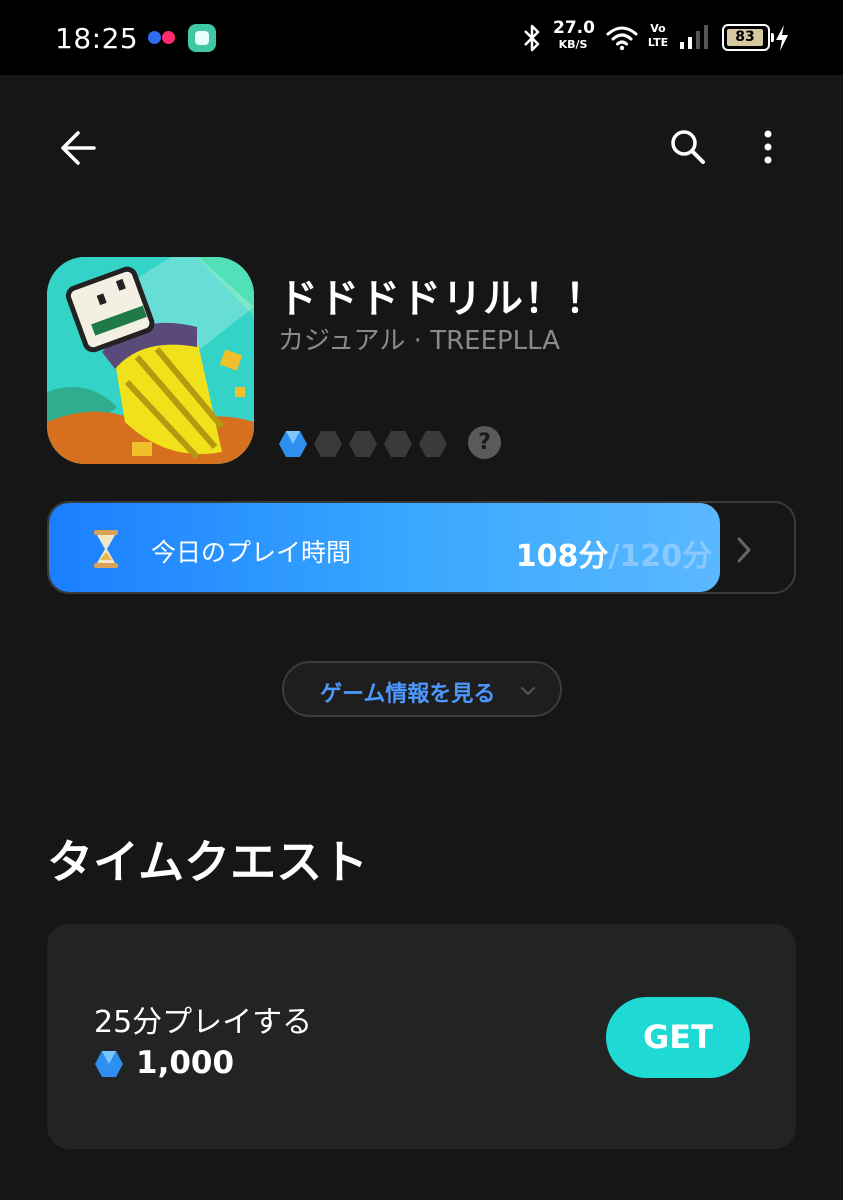 Image resolution: width=843 pixels, height=1200 pixels. I want to click on playtime-value: 108分/120分, so click(613, 556).